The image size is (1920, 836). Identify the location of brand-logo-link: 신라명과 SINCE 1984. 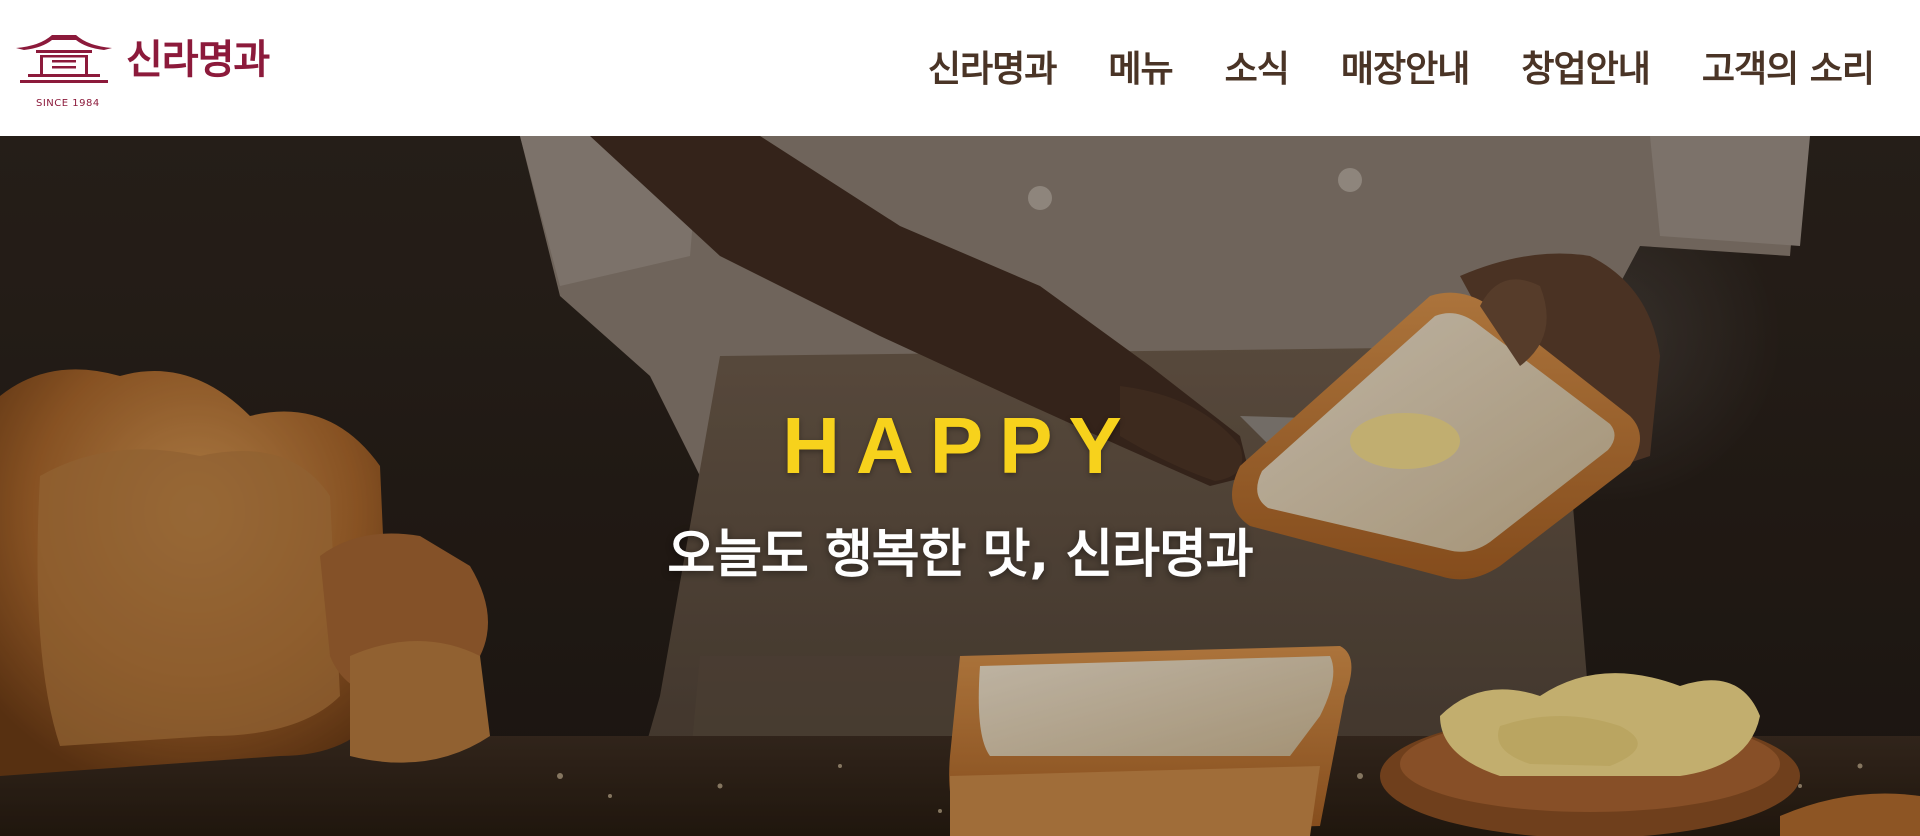
(154, 72).